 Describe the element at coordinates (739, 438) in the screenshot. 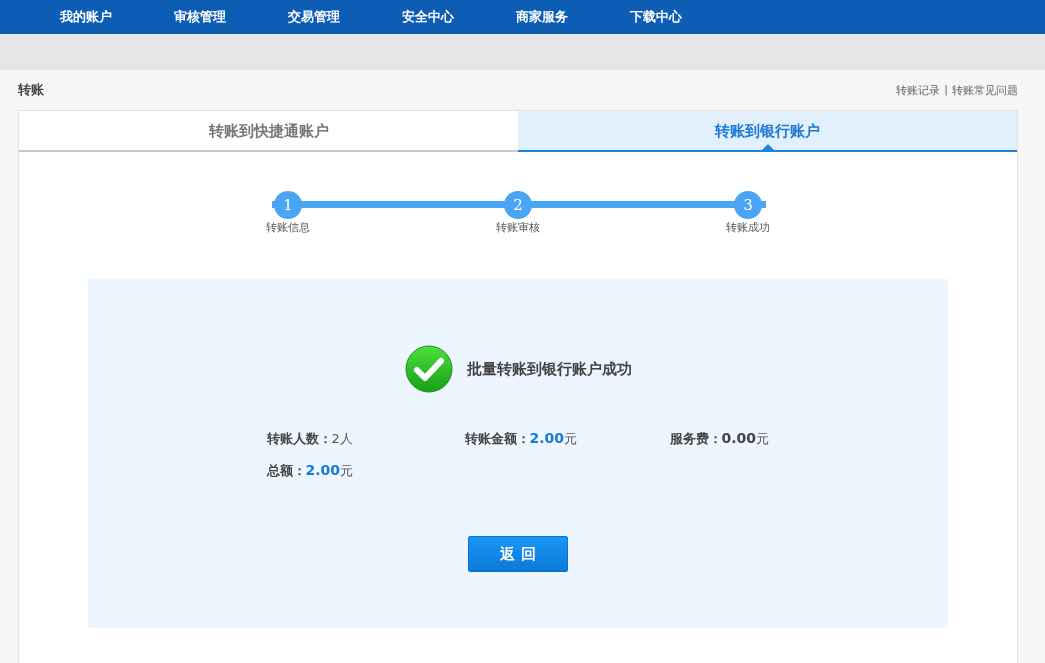

I see `info-value: 0.00` at that location.